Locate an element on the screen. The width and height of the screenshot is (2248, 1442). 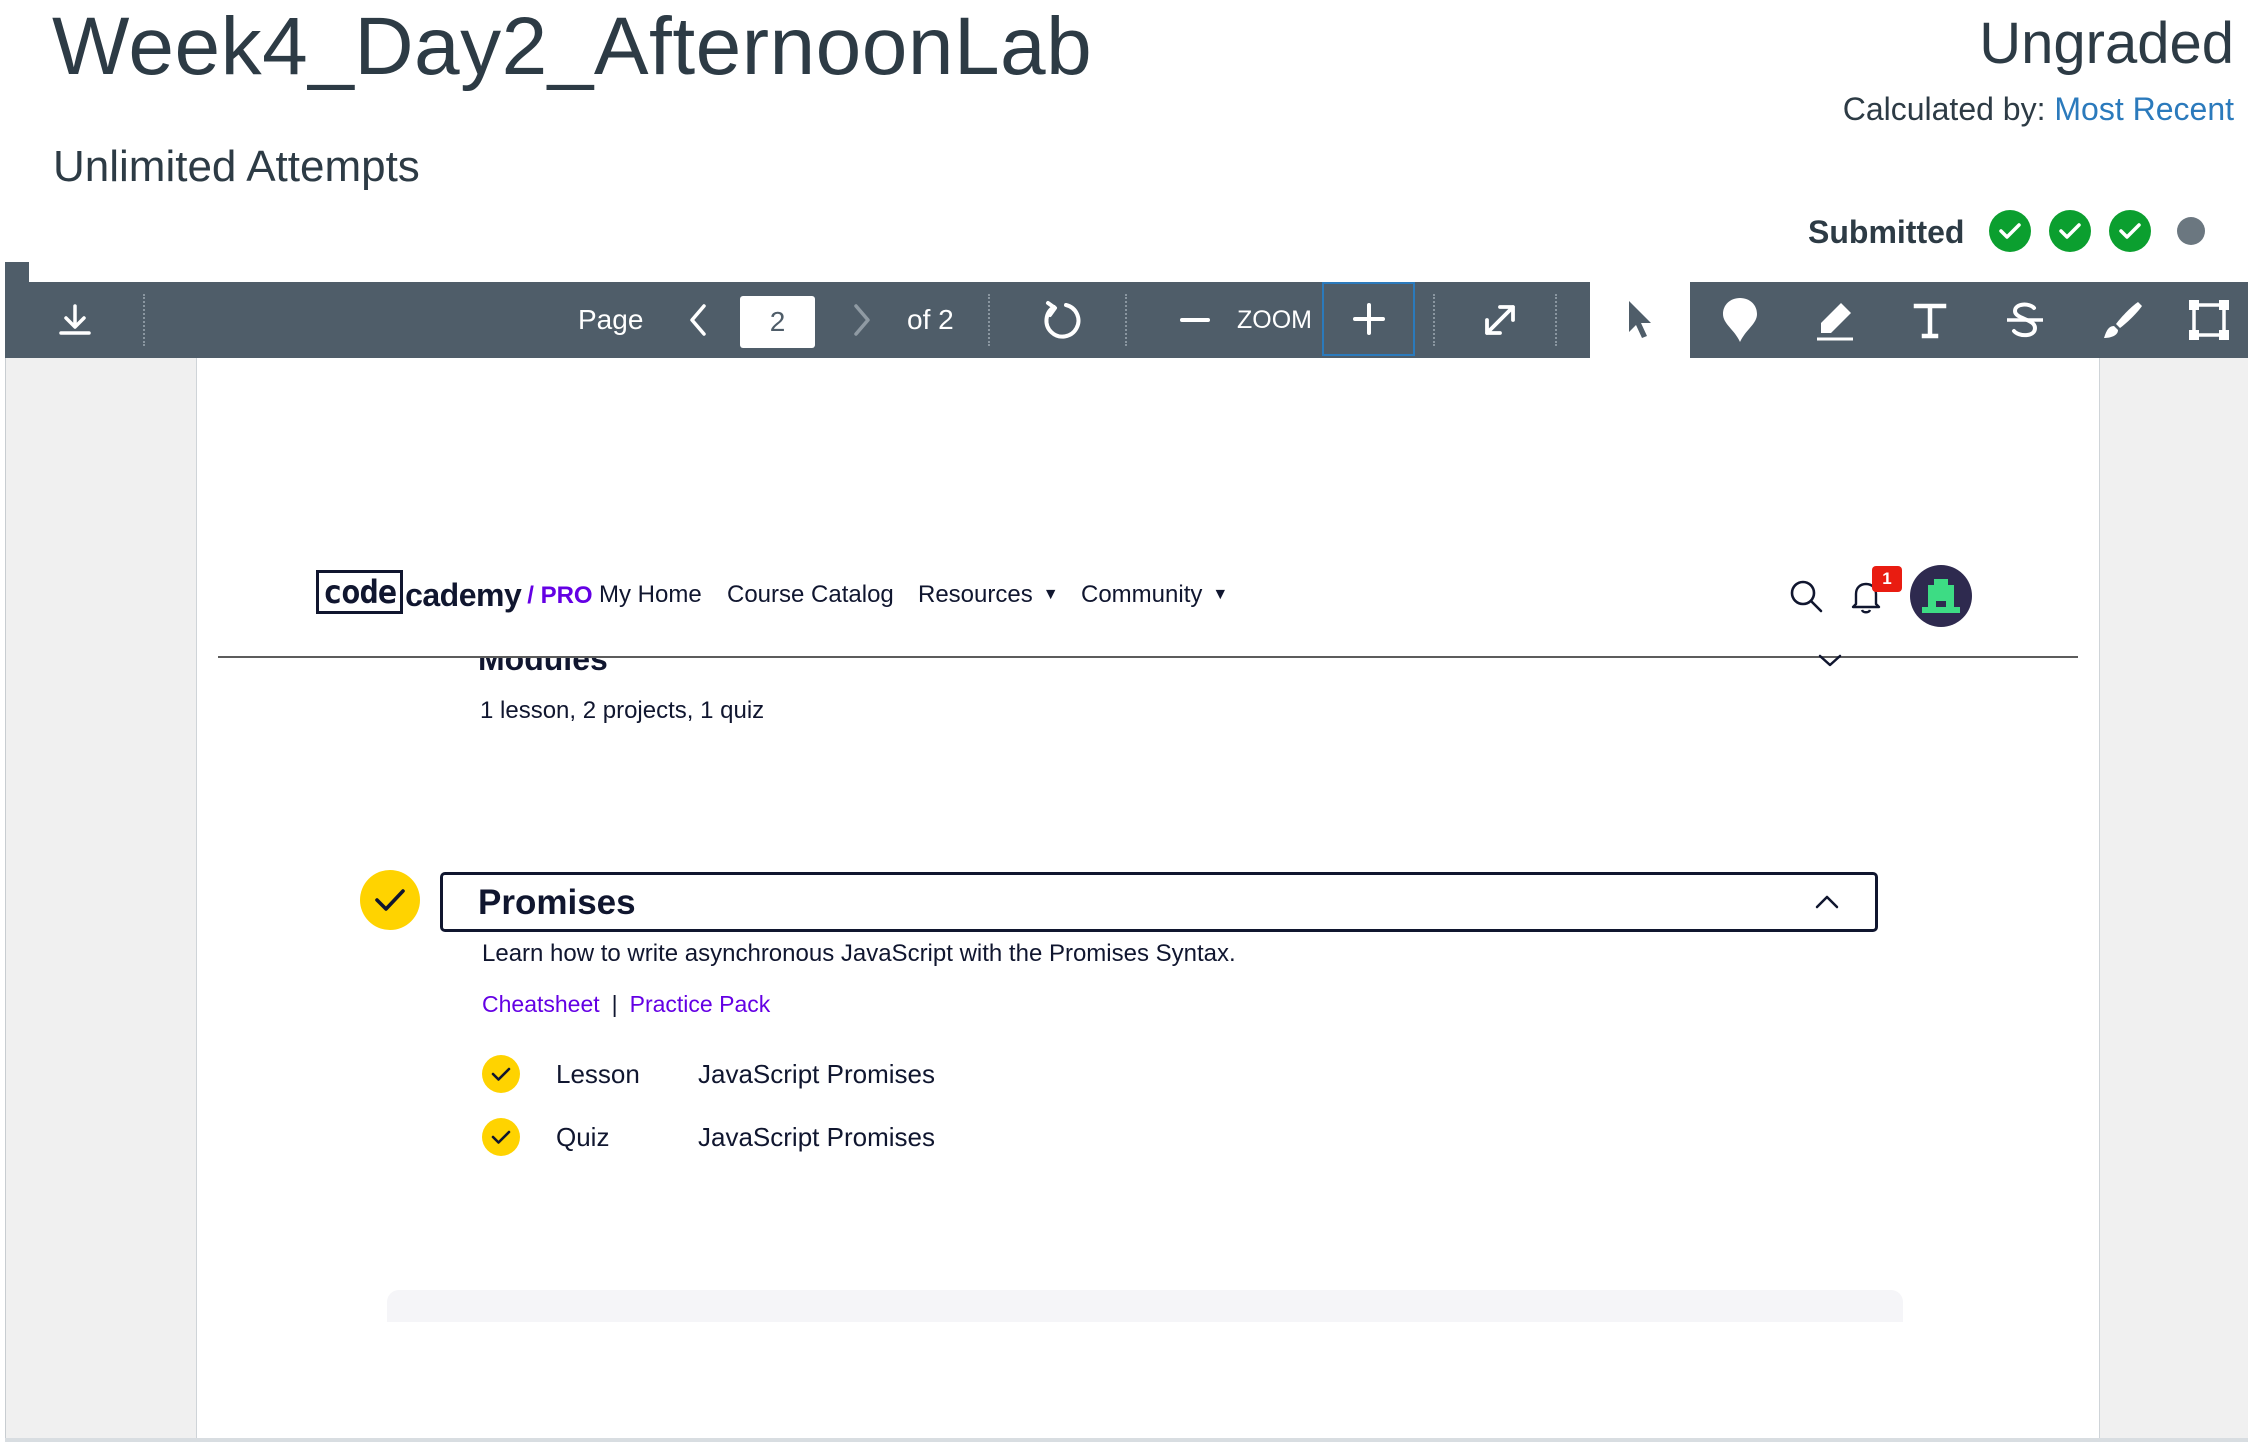
page-total: of 2 is located at coordinates (930, 319).